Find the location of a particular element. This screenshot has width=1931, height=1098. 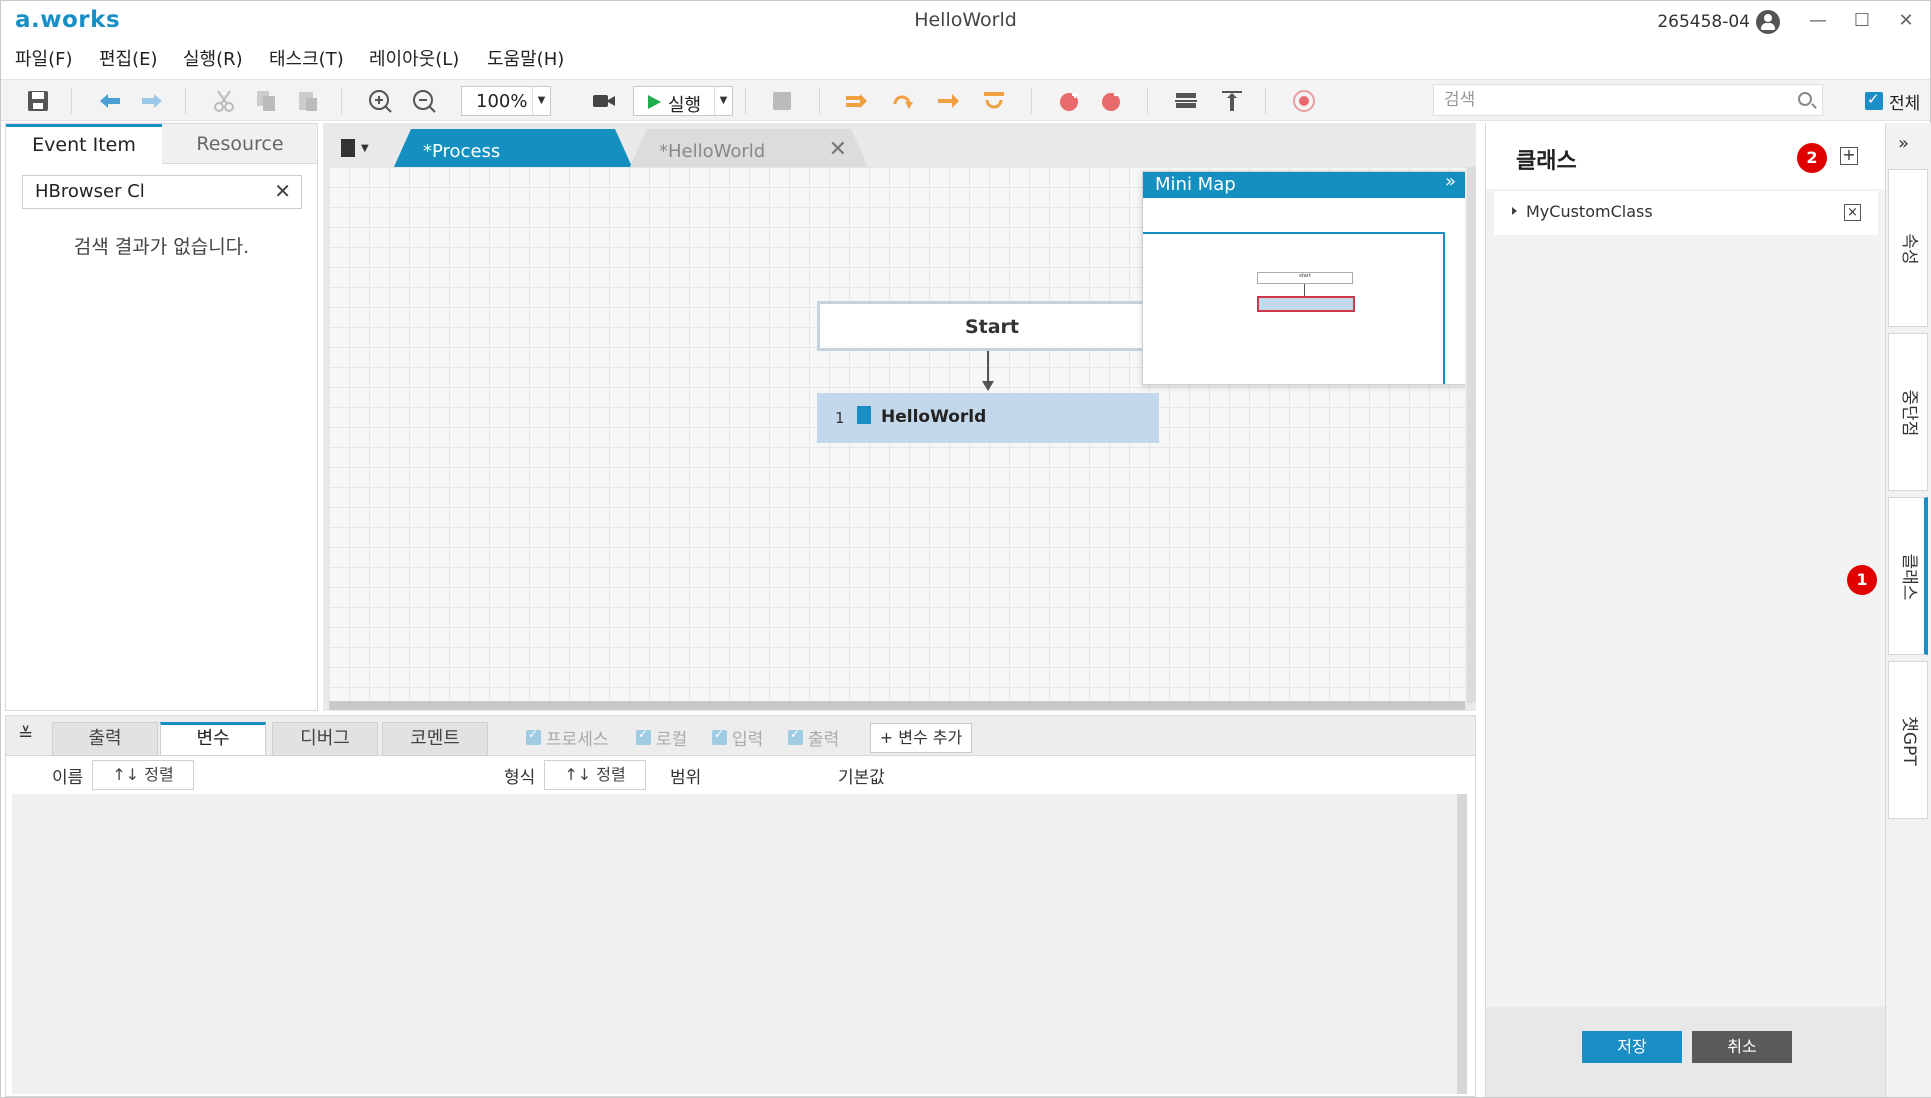

start-node-label: Start is located at coordinates (992, 327).